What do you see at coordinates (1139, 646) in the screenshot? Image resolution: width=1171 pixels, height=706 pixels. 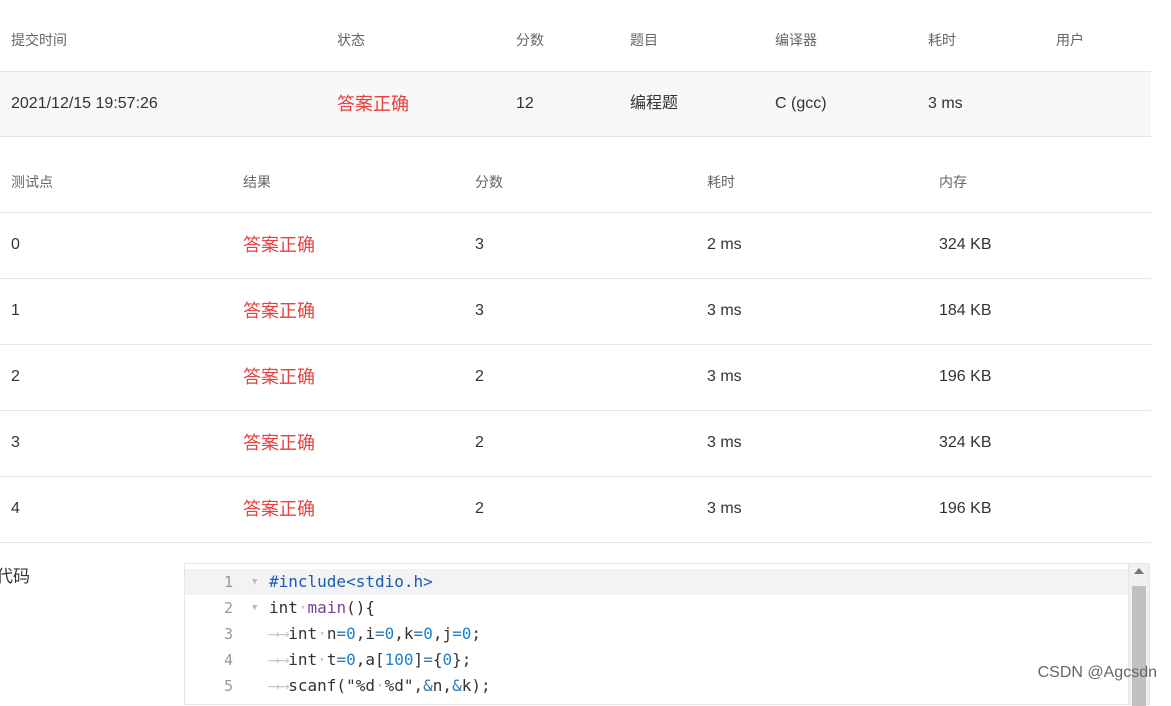 I see `scrollbar-thumb` at bounding box center [1139, 646].